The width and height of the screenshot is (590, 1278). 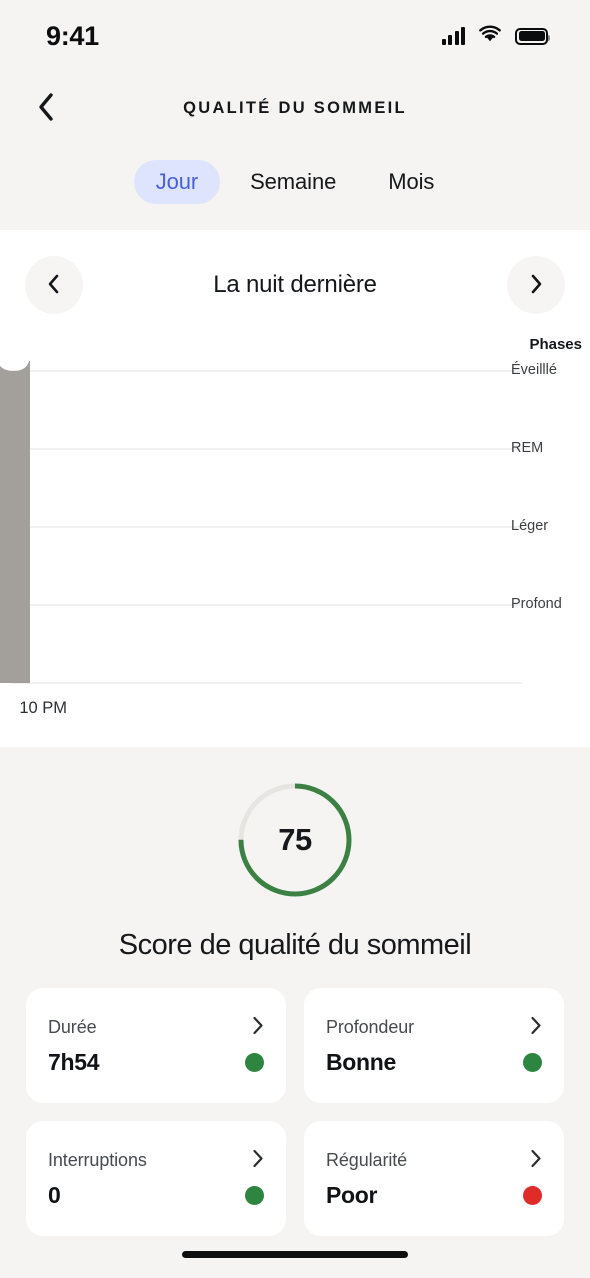 What do you see at coordinates (530, 526) in the screenshot?
I see `y-axis-label: Léger` at bounding box center [530, 526].